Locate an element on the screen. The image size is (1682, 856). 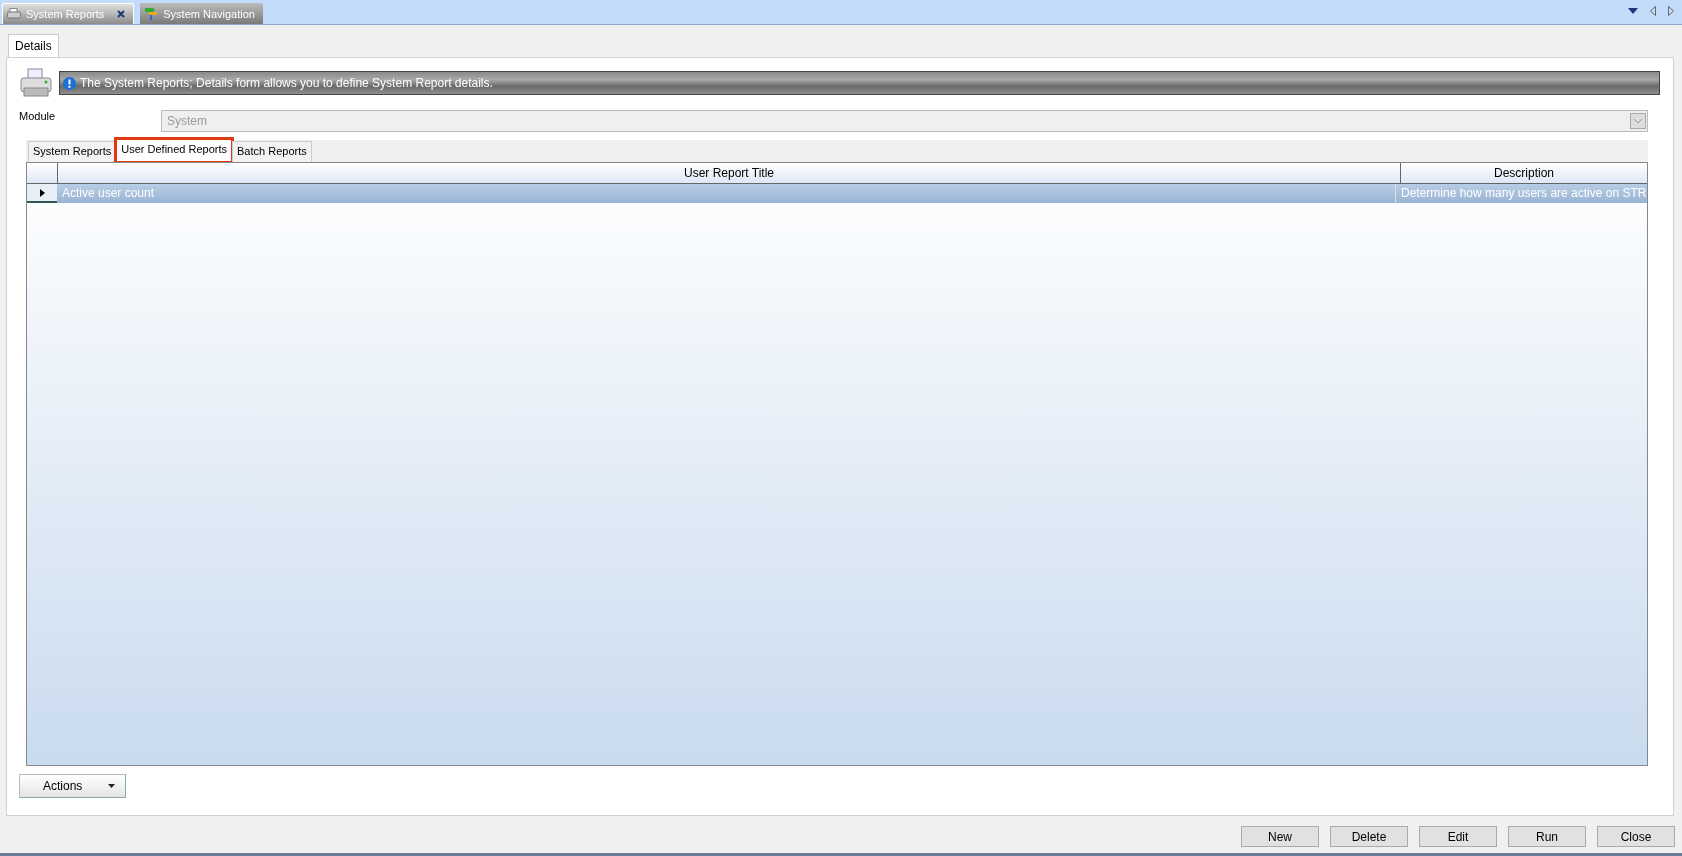
column-header: User Report Title is located at coordinates (728, 173).